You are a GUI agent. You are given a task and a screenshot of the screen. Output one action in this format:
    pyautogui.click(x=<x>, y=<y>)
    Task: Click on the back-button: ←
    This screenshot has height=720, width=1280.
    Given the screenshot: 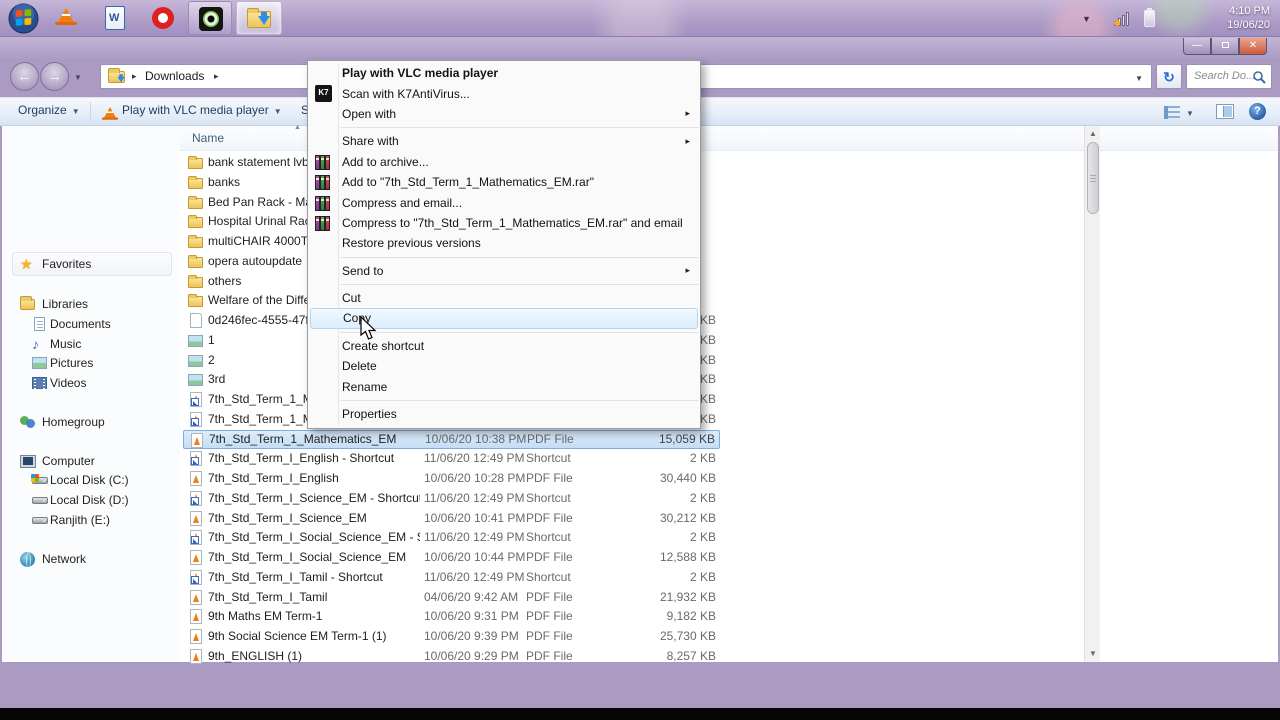 What is the action you would take?
    pyautogui.click(x=24, y=76)
    